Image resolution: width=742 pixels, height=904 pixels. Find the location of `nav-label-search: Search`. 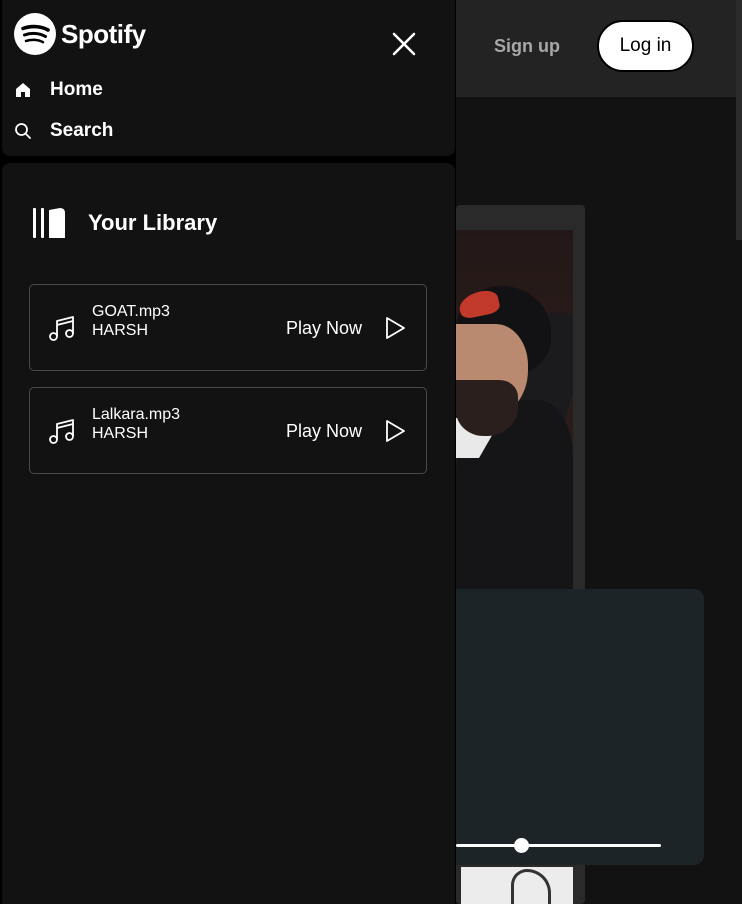

nav-label-search: Search is located at coordinates (82, 130).